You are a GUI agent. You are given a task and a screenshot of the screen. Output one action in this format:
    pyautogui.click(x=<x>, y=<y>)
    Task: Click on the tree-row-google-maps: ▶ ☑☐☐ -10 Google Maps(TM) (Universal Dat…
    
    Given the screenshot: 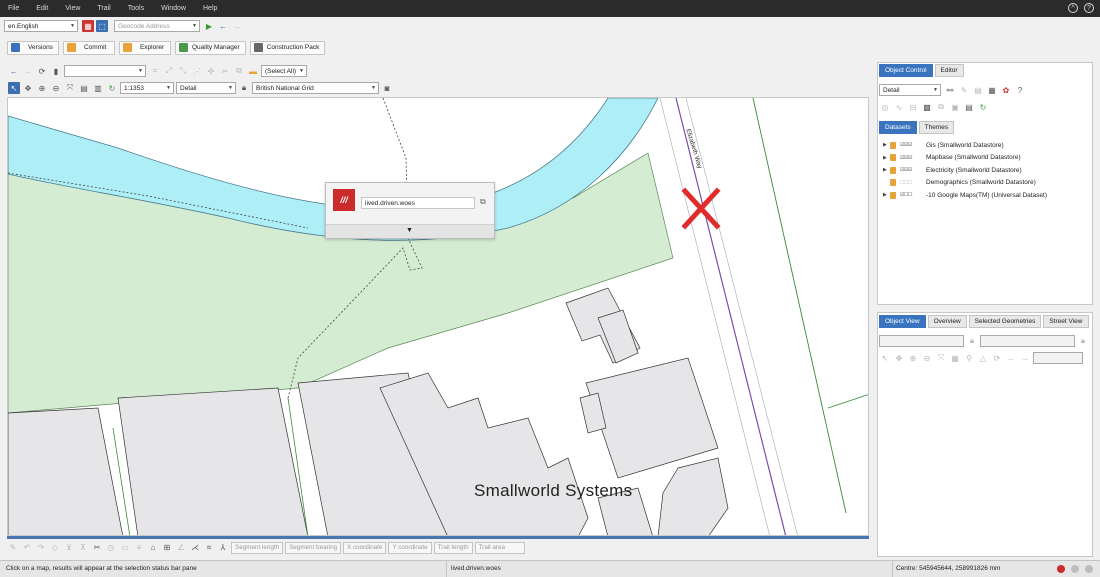 What is the action you would take?
    pyautogui.click(x=986, y=195)
    